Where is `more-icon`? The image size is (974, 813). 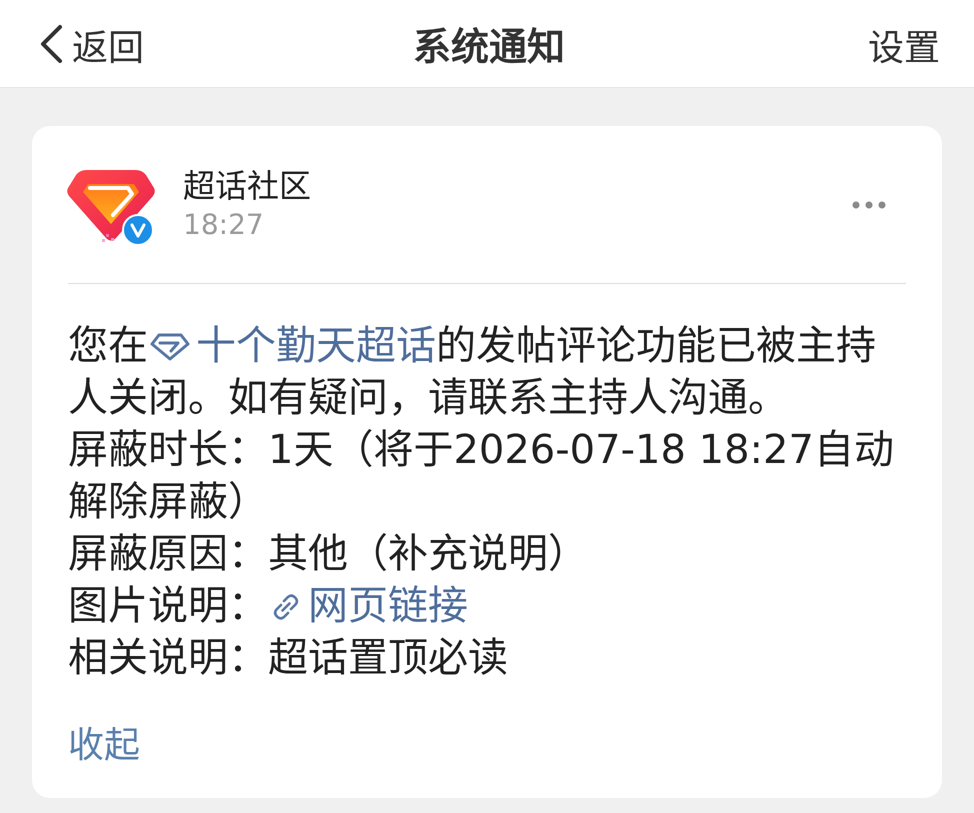 more-icon is located at coordinates (869, 205).